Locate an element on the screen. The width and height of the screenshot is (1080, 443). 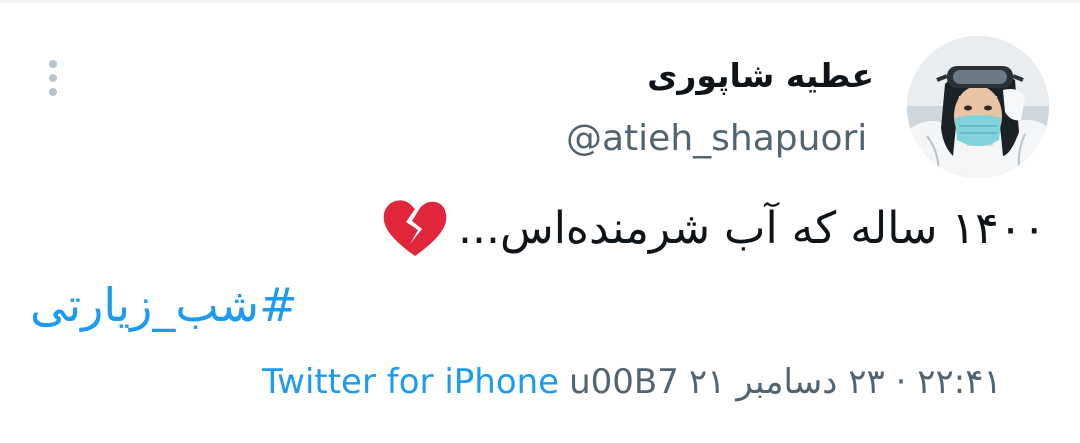
more-options-icon is located at coordinates (53, 78).